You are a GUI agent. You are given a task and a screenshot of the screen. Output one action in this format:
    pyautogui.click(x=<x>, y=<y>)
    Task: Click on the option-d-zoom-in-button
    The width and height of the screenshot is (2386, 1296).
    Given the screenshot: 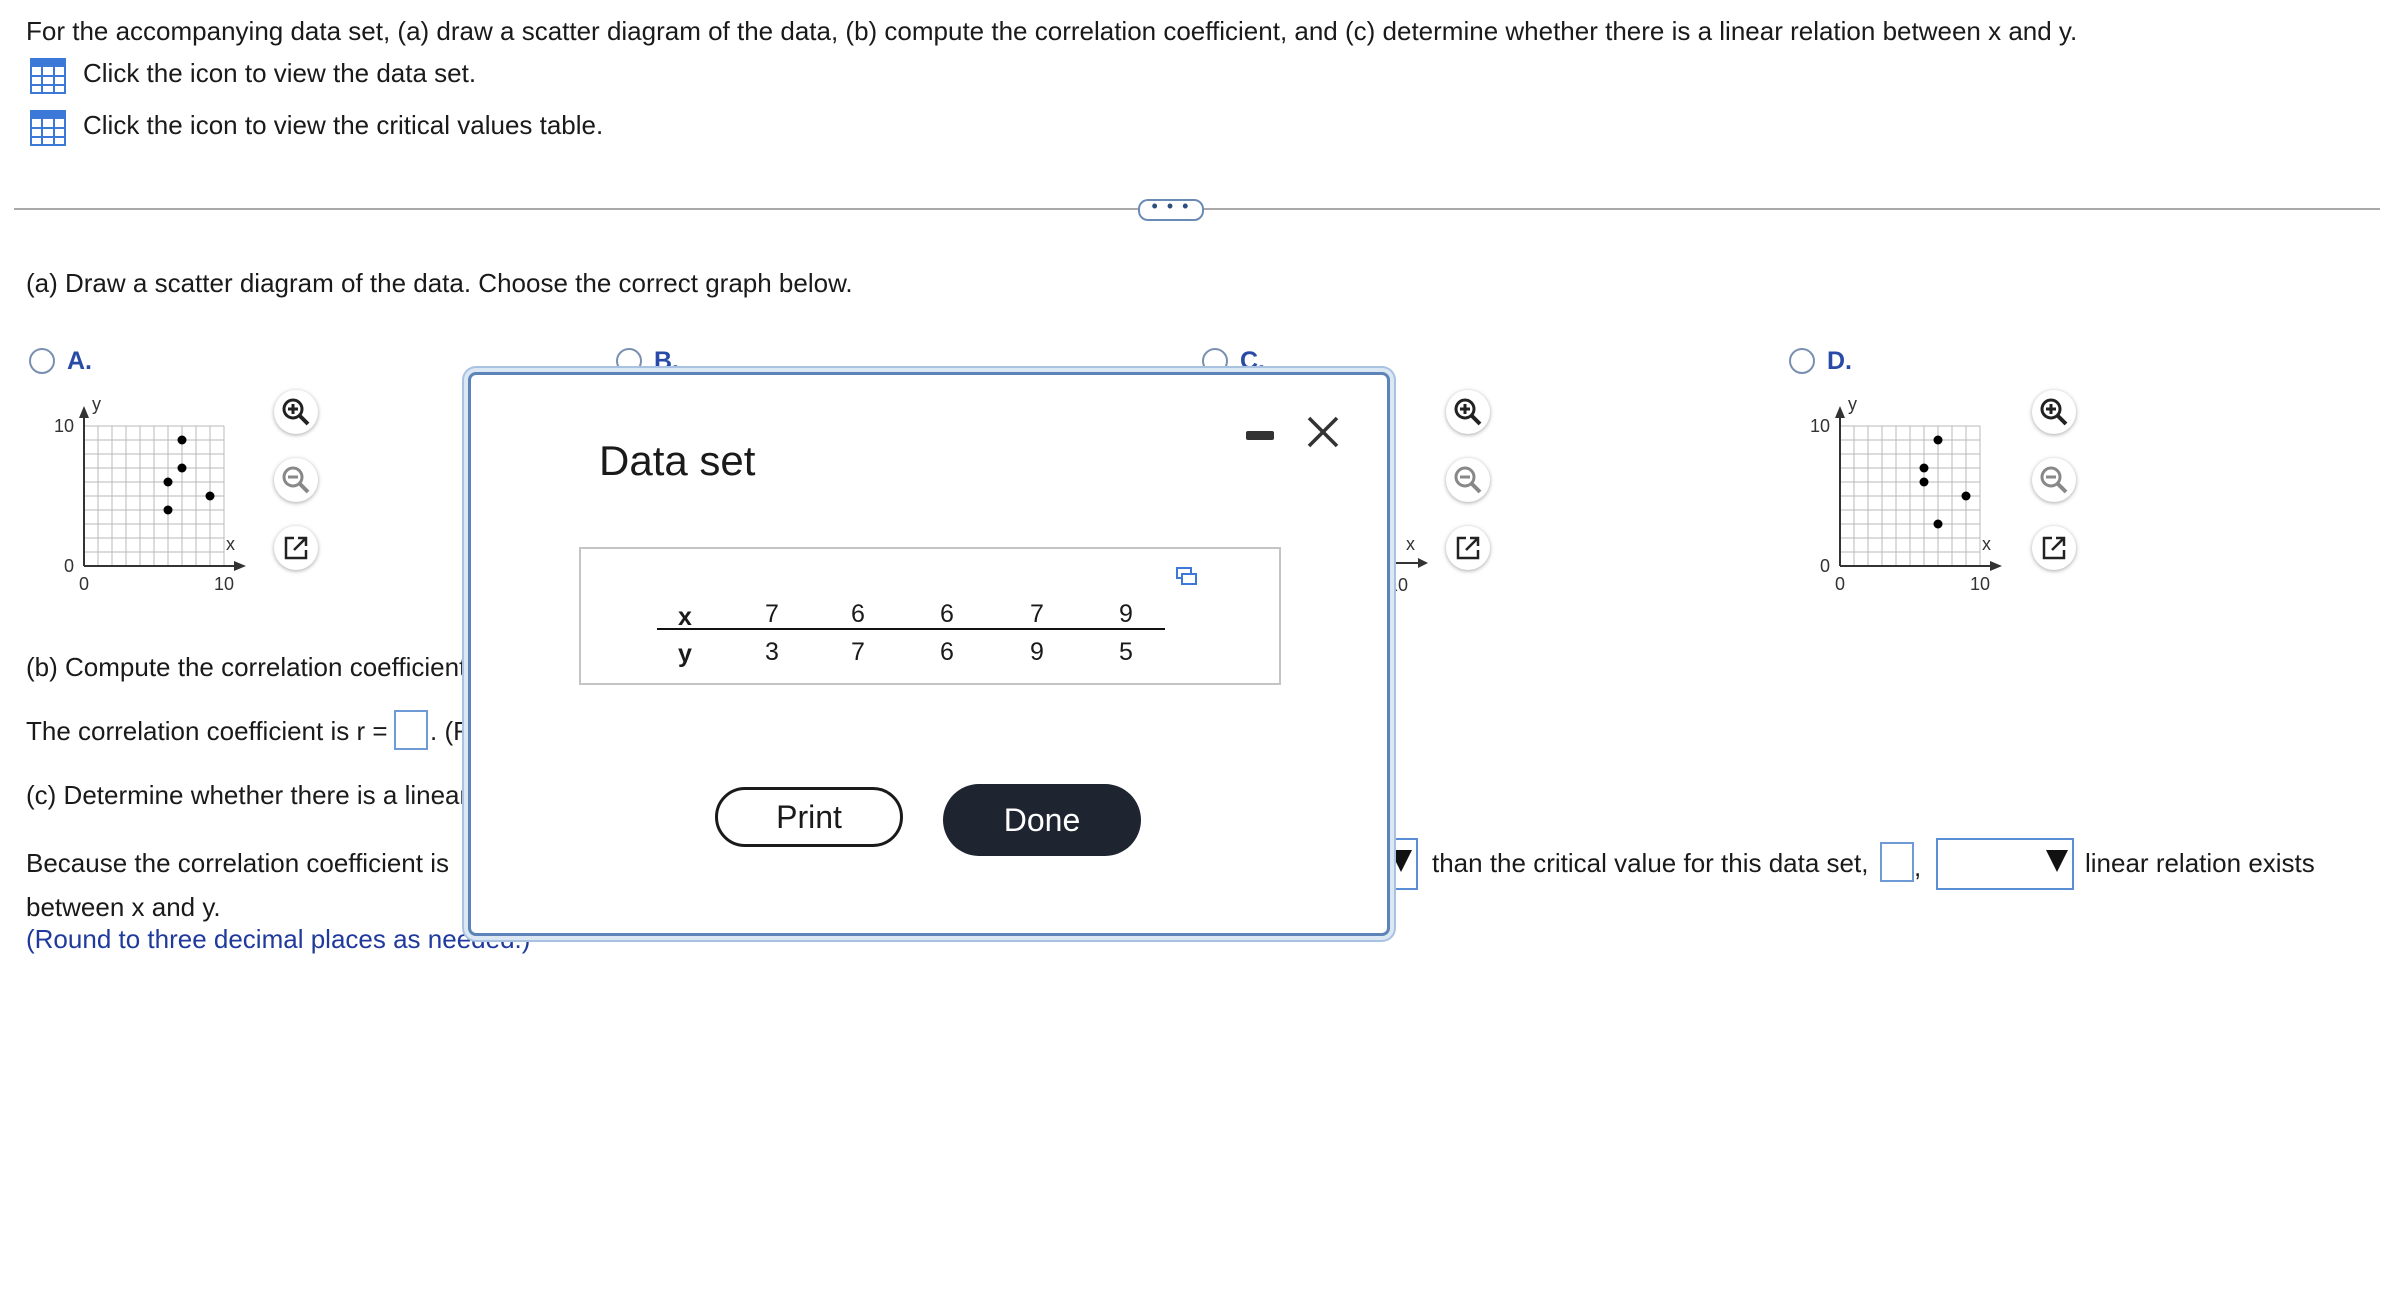 What is the action you would take?
    pyautogui.click(x=2054, y=412)
    